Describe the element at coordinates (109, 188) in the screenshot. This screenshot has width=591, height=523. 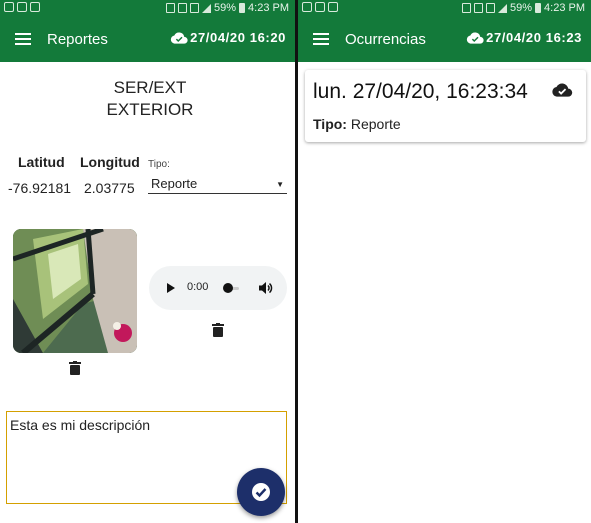
I see `longitud-value: 2.03775` at that location.